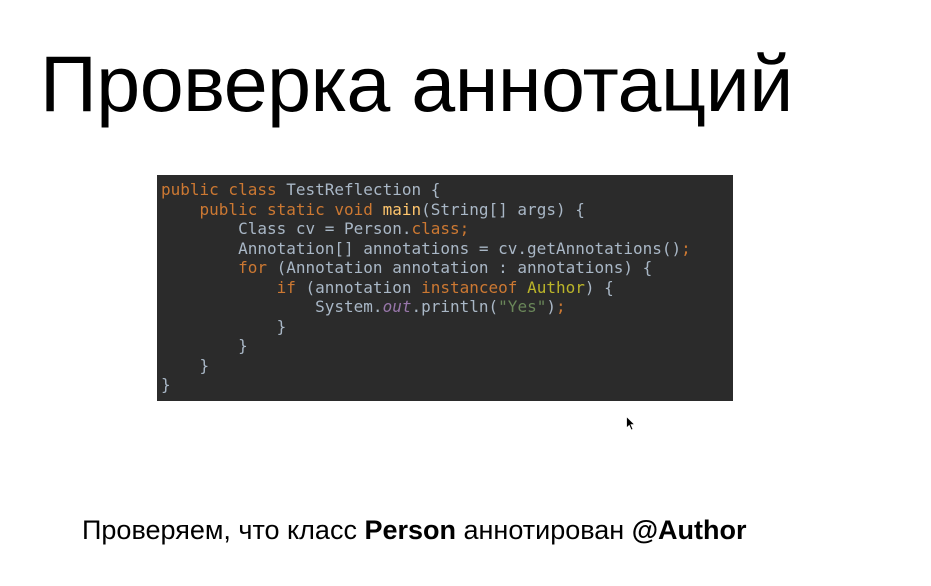  Describe the element at coordinates (272, 306) in the screenshot. I see `code-token: System.` at that location.